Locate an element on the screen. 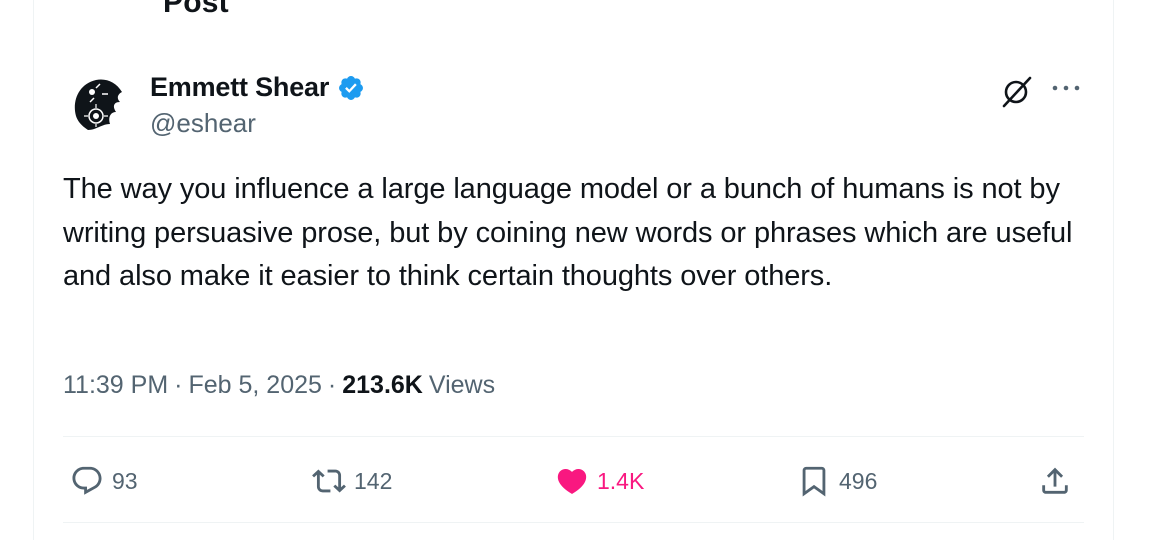 The width and height of the screenshot is (1154, 540). author-display-name: Emmett Shear is located at coordinates (257, 87).